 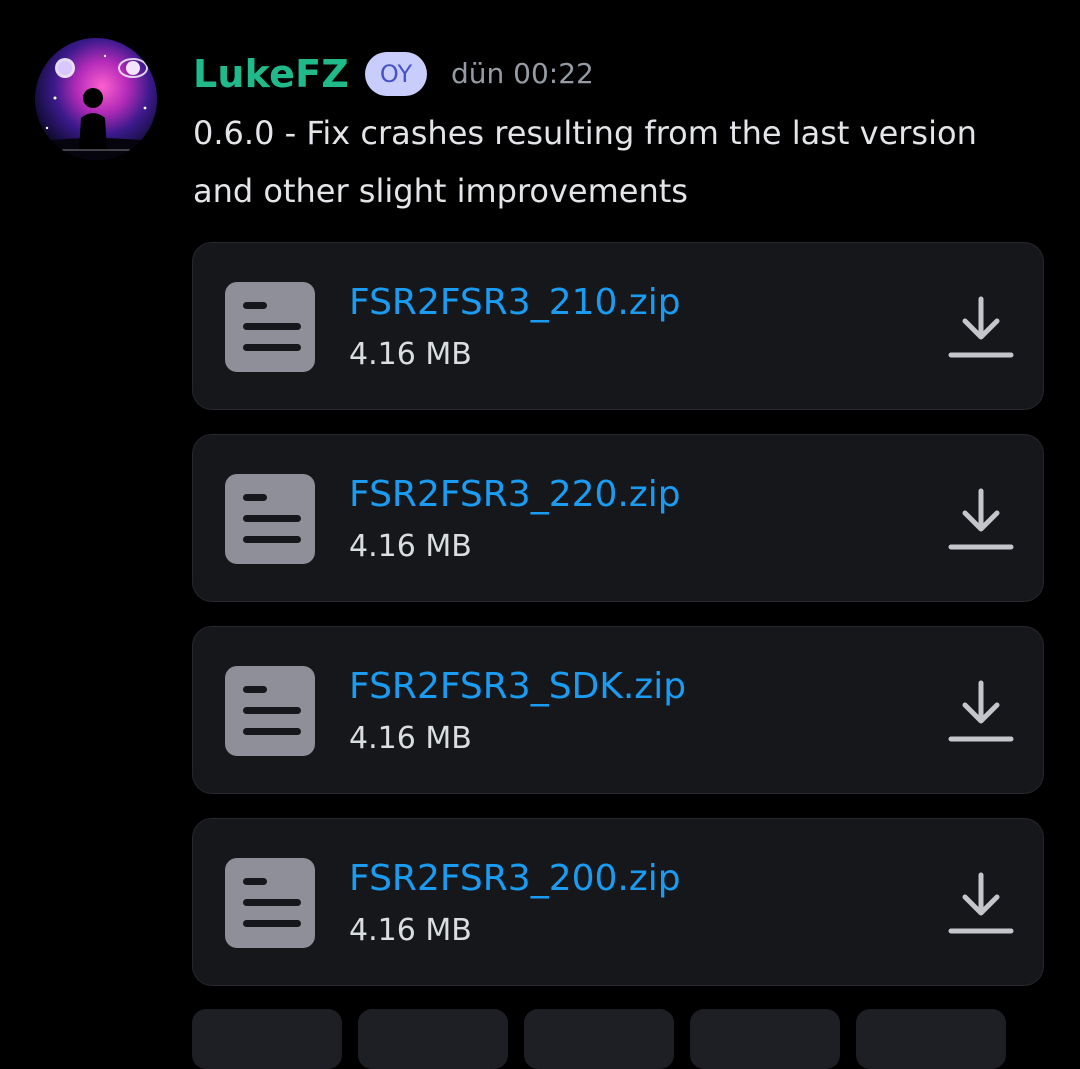 I want to click on username: LukeFZ, so click(x=271, y=74).